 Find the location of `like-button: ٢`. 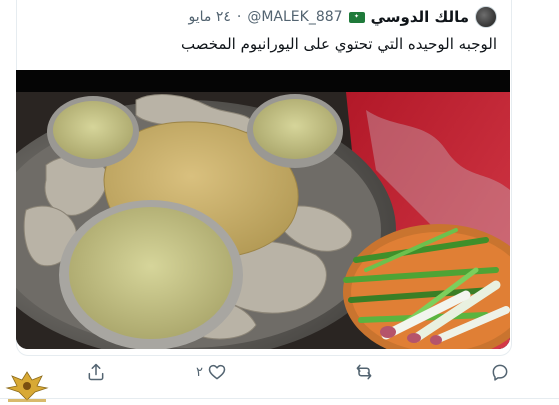

like-button: ٢ is located at coordinates (211, 372).